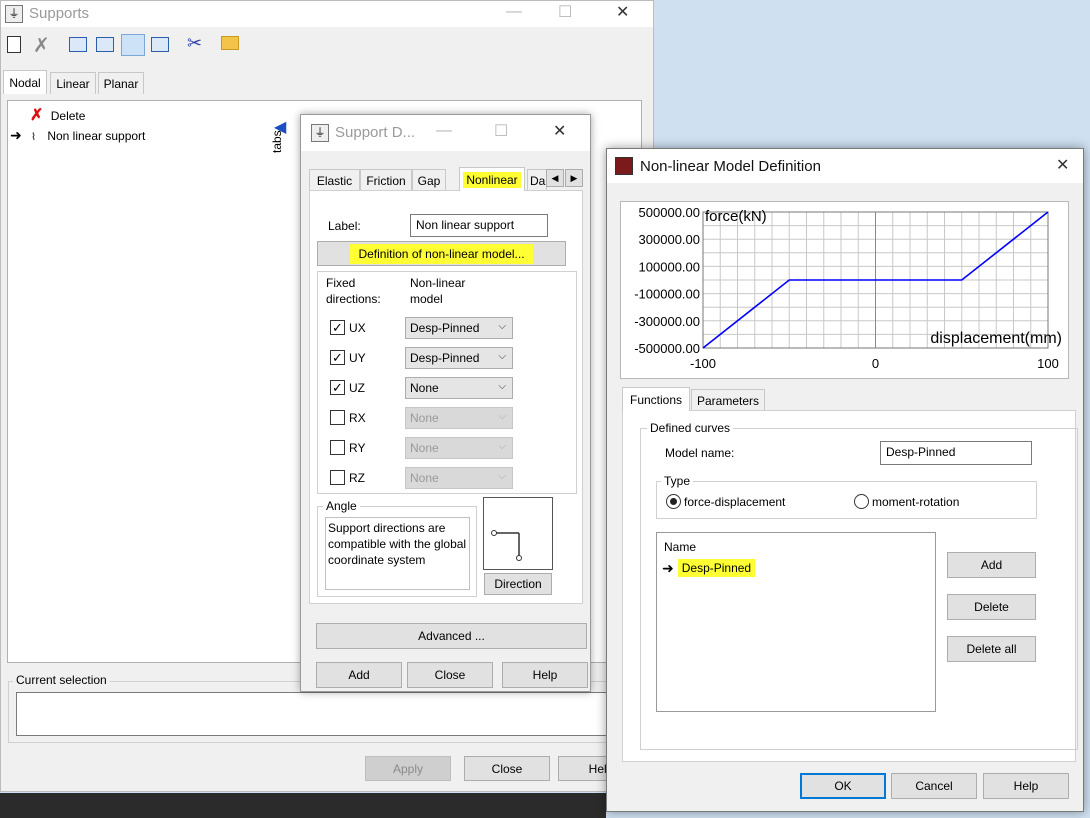 This screenshot has width=1090, height=818. I want to click on model-select-rz: None ⌵, so click(459, 478).